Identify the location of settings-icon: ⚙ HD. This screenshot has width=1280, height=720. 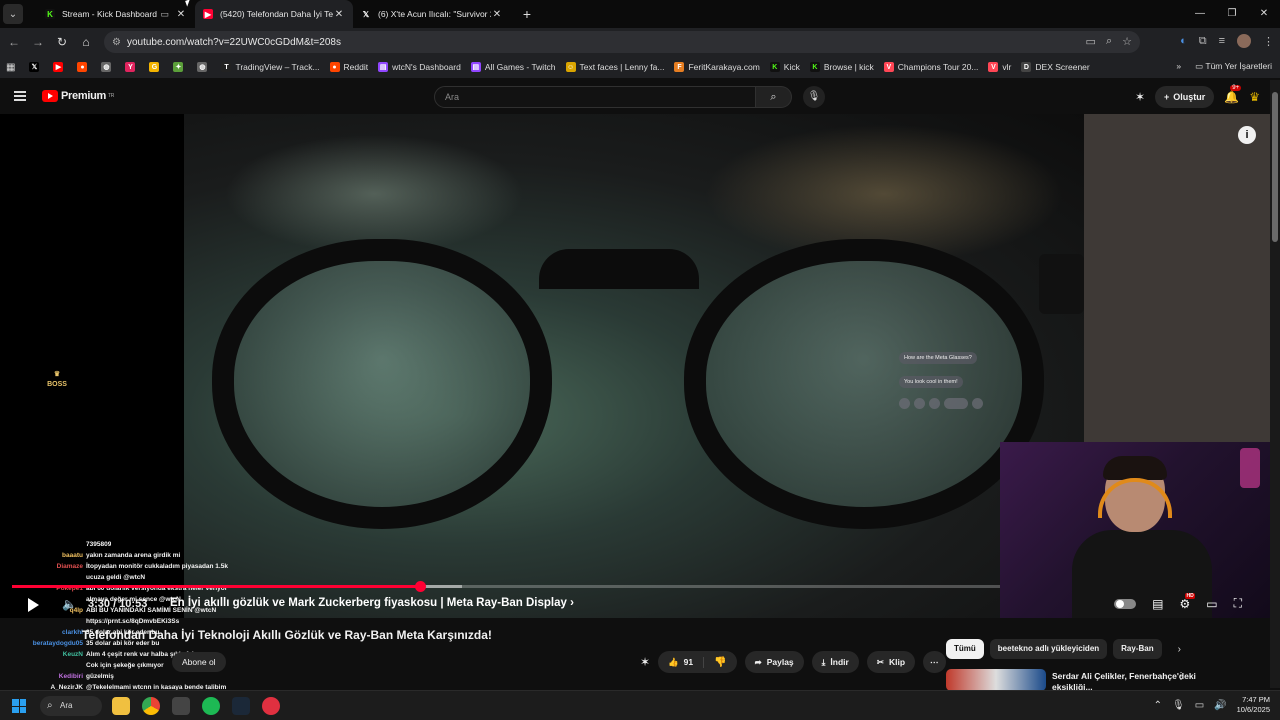
(1187, 601).